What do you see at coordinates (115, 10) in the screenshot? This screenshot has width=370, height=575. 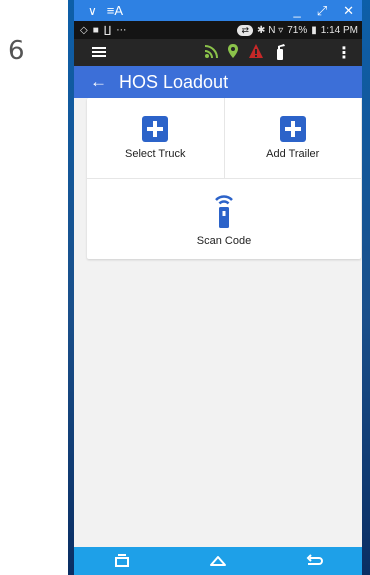 I see `window-title: ≡A` at bounding box center [115, 10].